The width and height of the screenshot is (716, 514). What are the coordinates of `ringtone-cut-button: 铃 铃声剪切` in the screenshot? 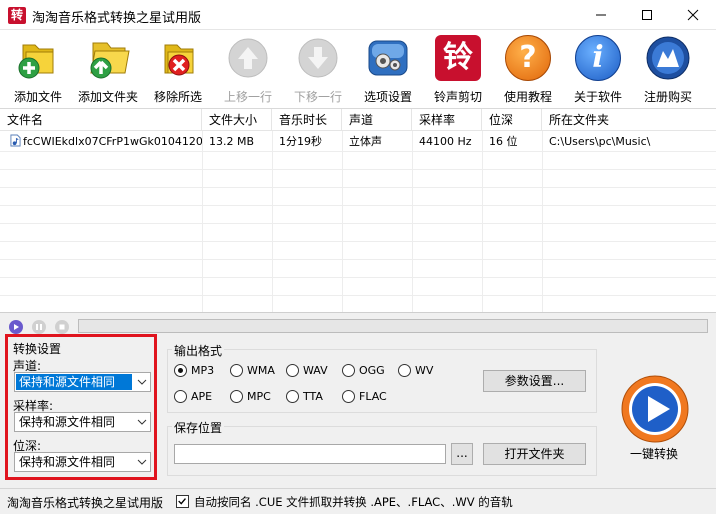 It's located at (458, 68).